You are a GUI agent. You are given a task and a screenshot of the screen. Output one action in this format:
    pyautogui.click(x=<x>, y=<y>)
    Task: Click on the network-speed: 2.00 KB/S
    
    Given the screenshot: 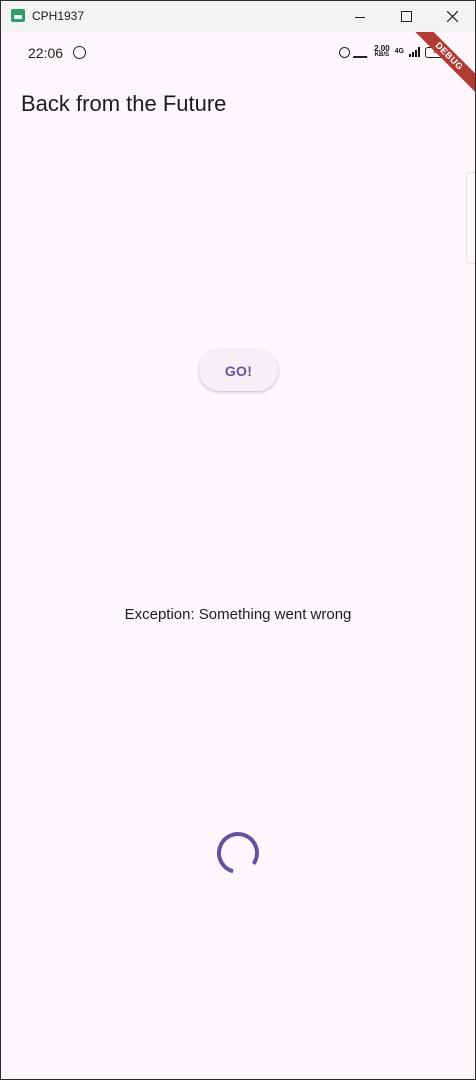 What is the action you would take?
    pyautogui.click(x=382, y=52)
    